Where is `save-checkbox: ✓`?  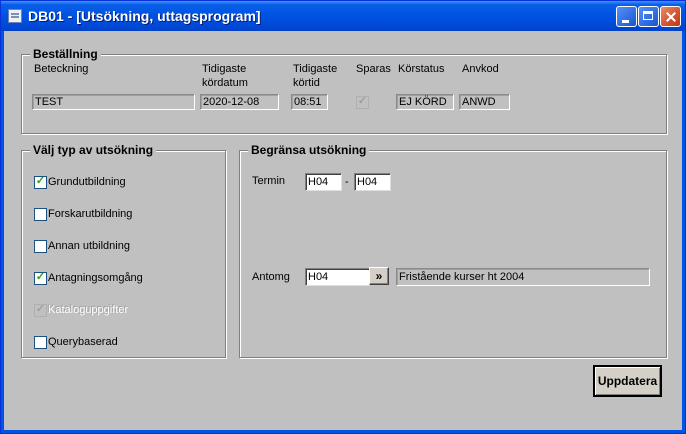
save-checkbox: ✓ is located at coordinates (362, 102).